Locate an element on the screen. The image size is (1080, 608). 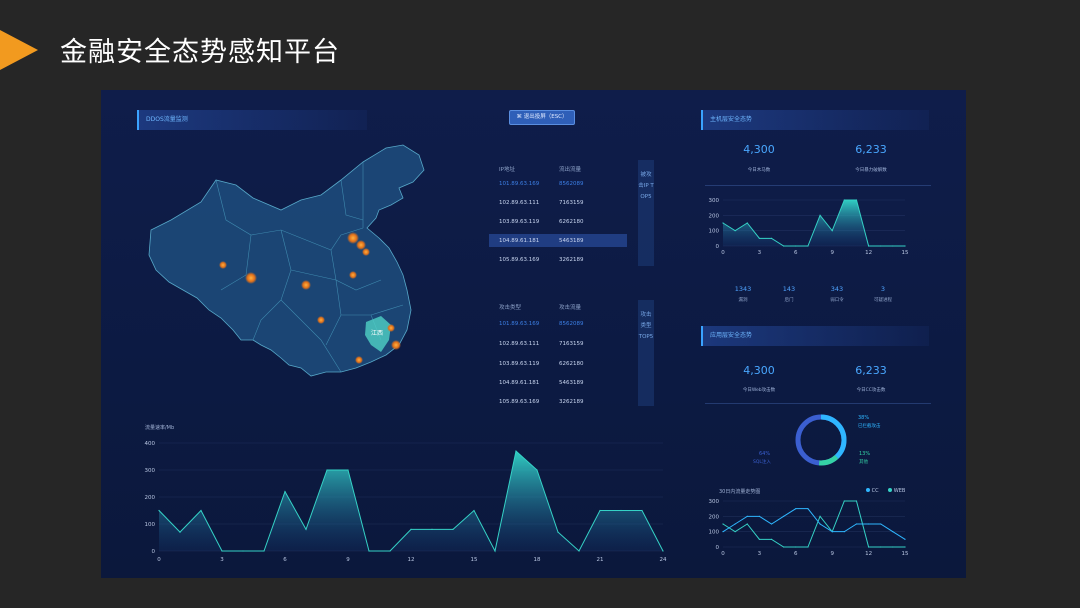
bruteforce-label: 今日暴力破解数 is located at coordinates (871, 170).